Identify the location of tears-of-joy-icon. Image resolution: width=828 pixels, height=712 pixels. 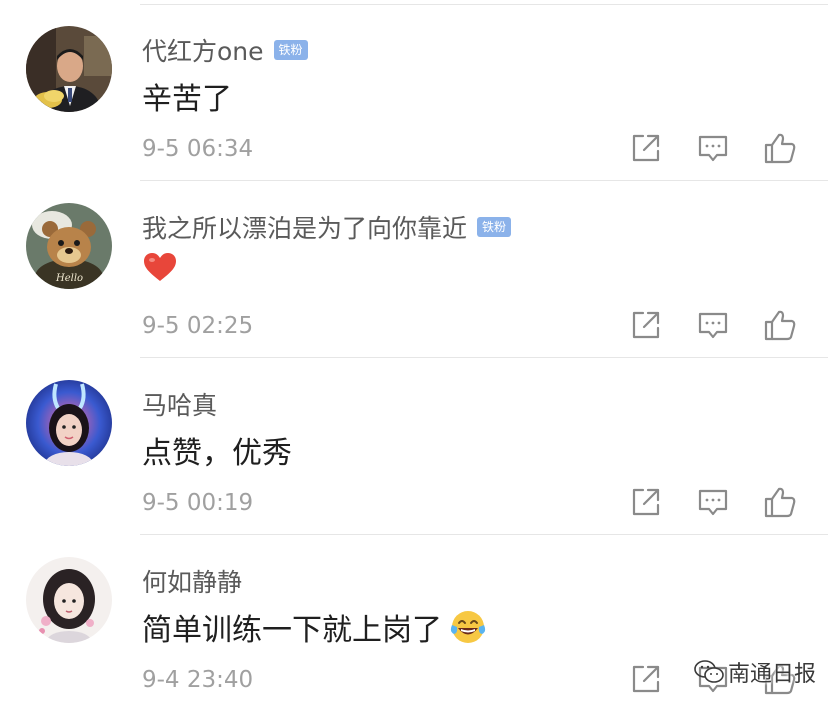
(468, 627).